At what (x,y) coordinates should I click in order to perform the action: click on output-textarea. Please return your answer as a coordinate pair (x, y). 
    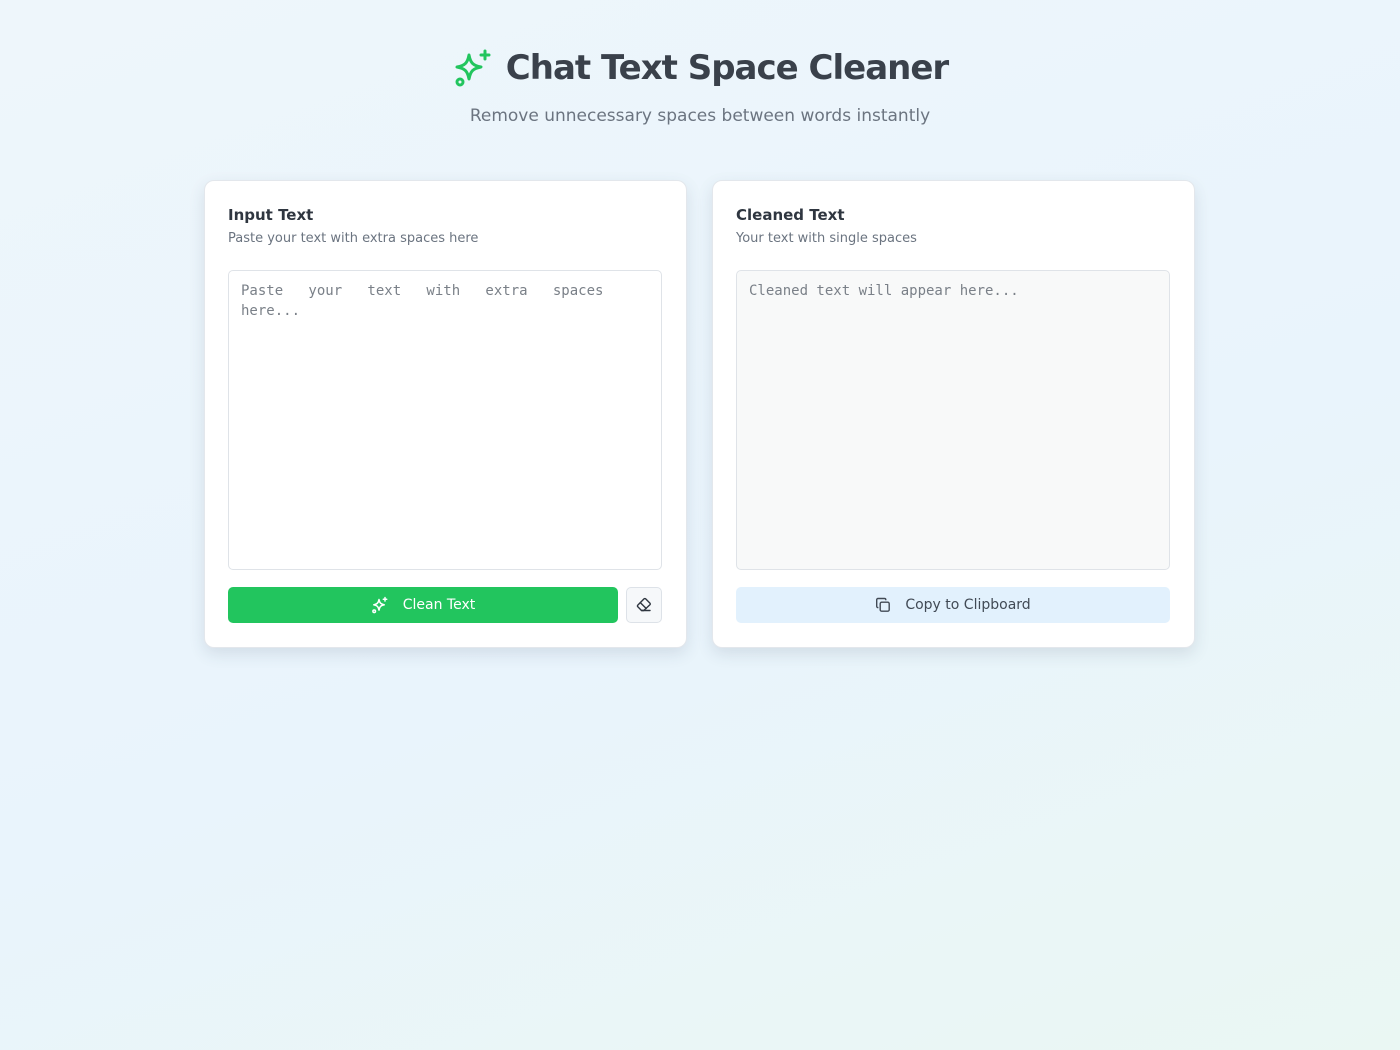
    Looking at the image, I should click on (953, 420).